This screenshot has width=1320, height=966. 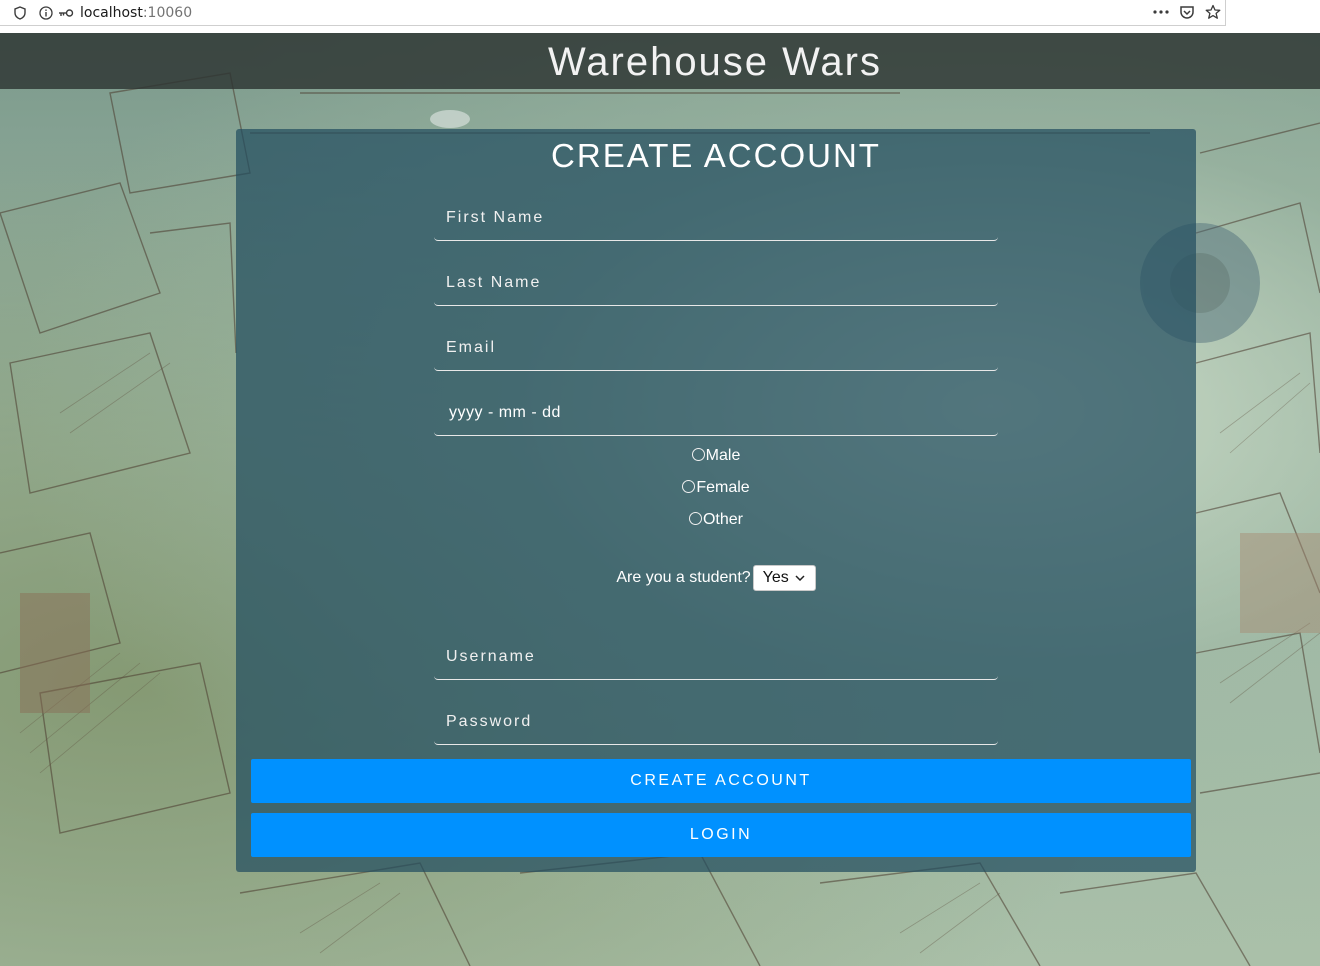 I want to click on gender-radio-male: Male, so click(x=716, y=456).